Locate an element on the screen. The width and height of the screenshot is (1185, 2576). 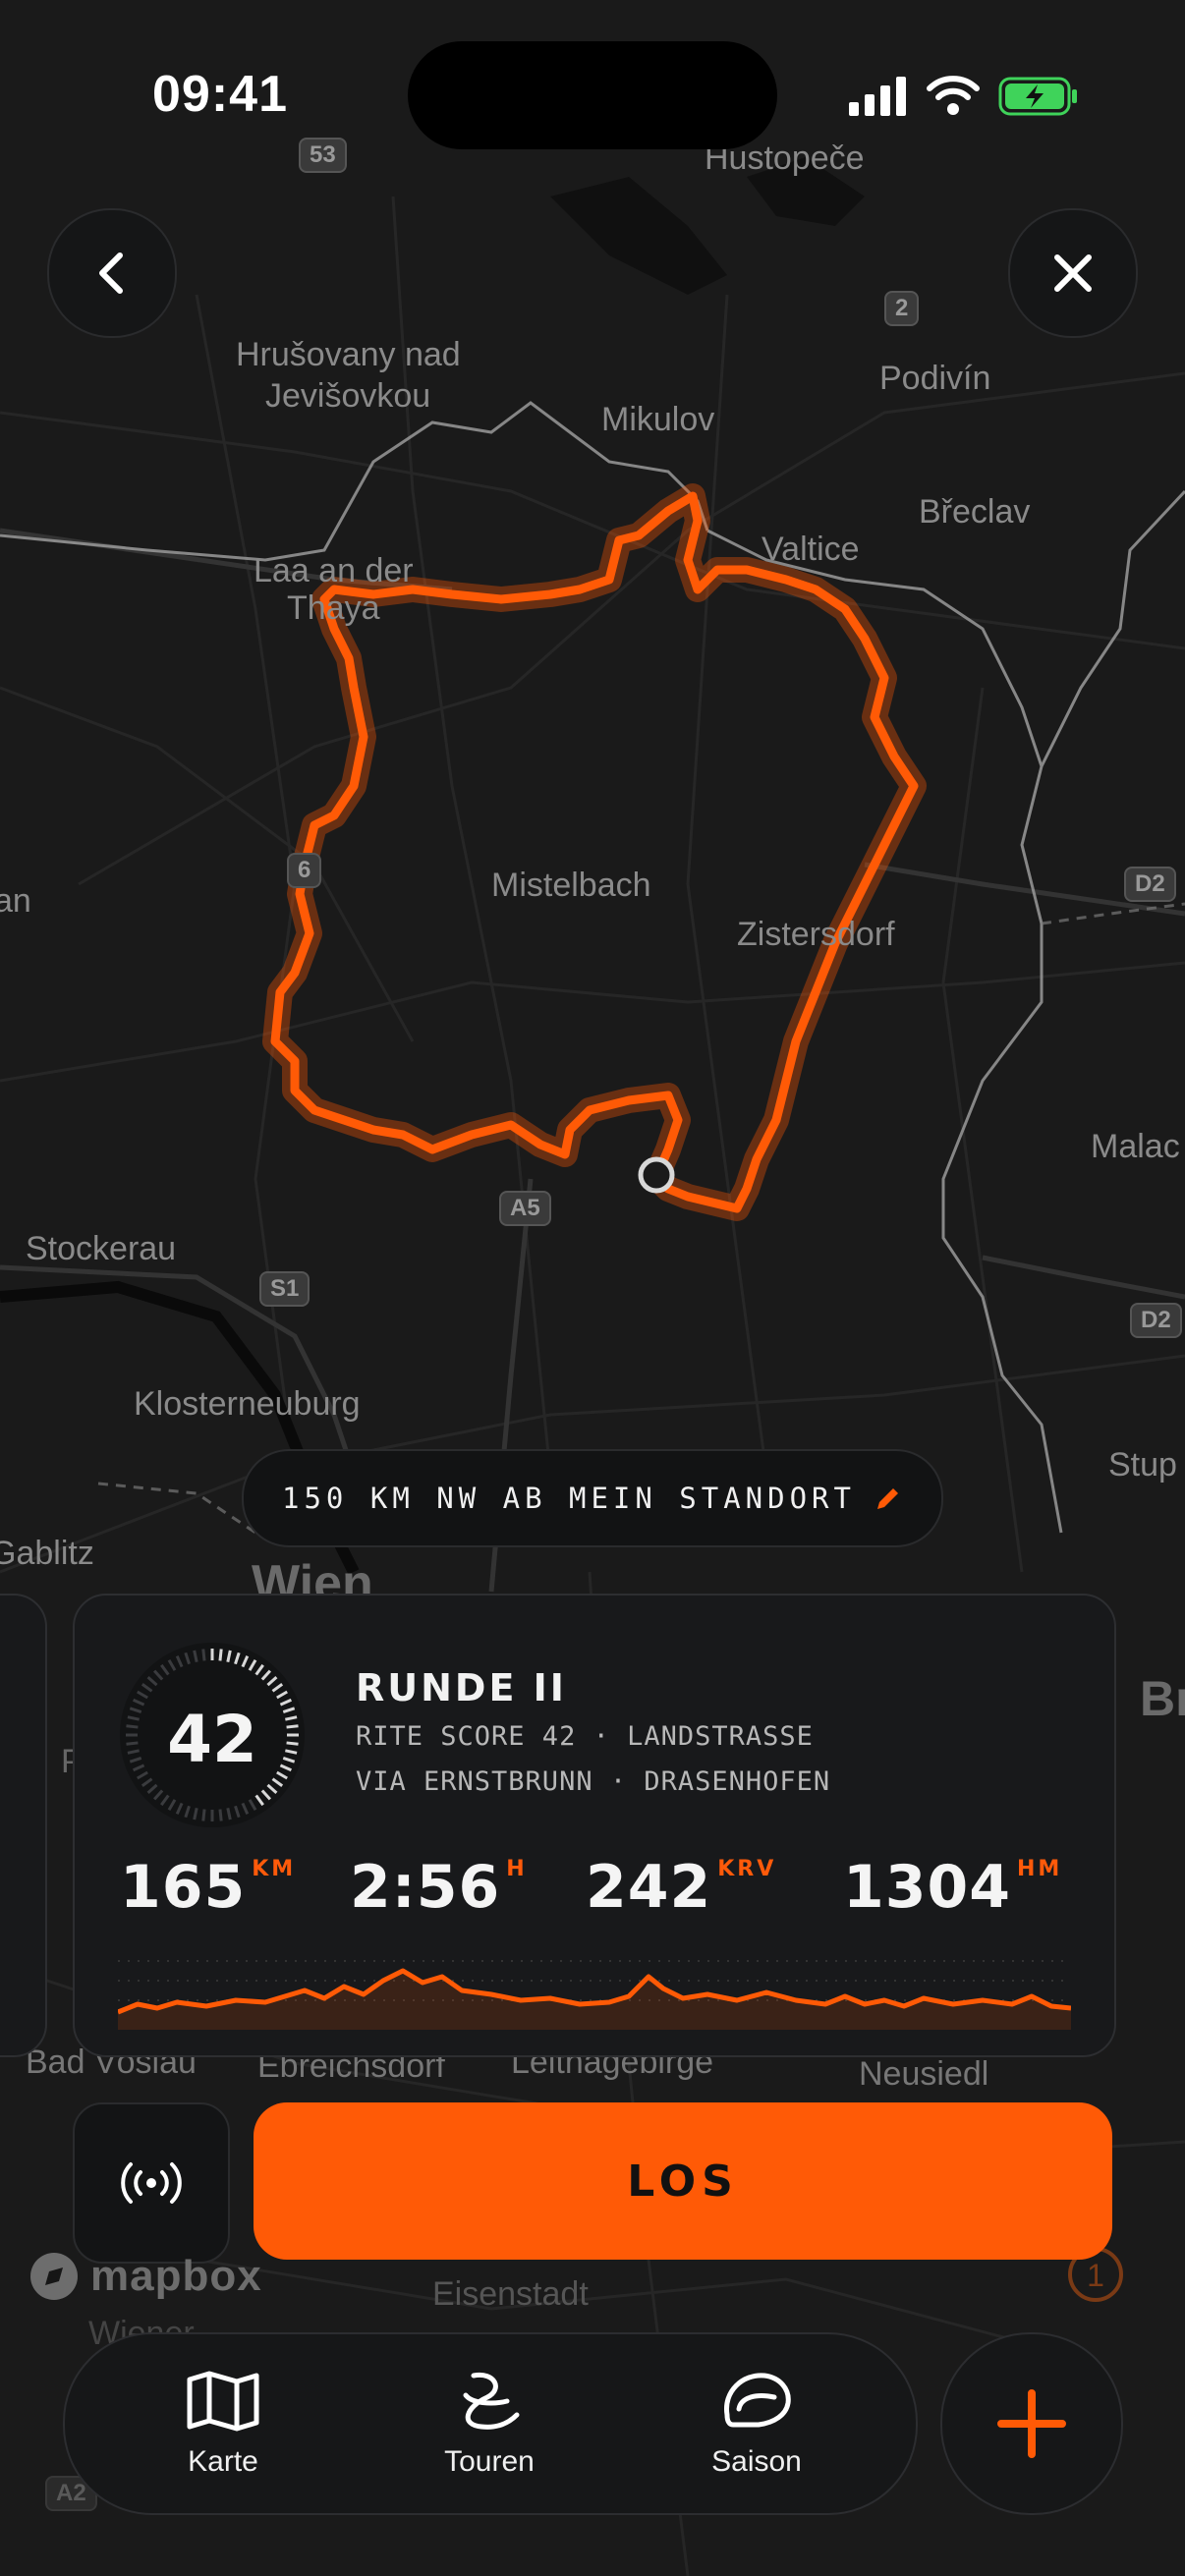
road-shield: 2 is located at coordinates (902, 308).